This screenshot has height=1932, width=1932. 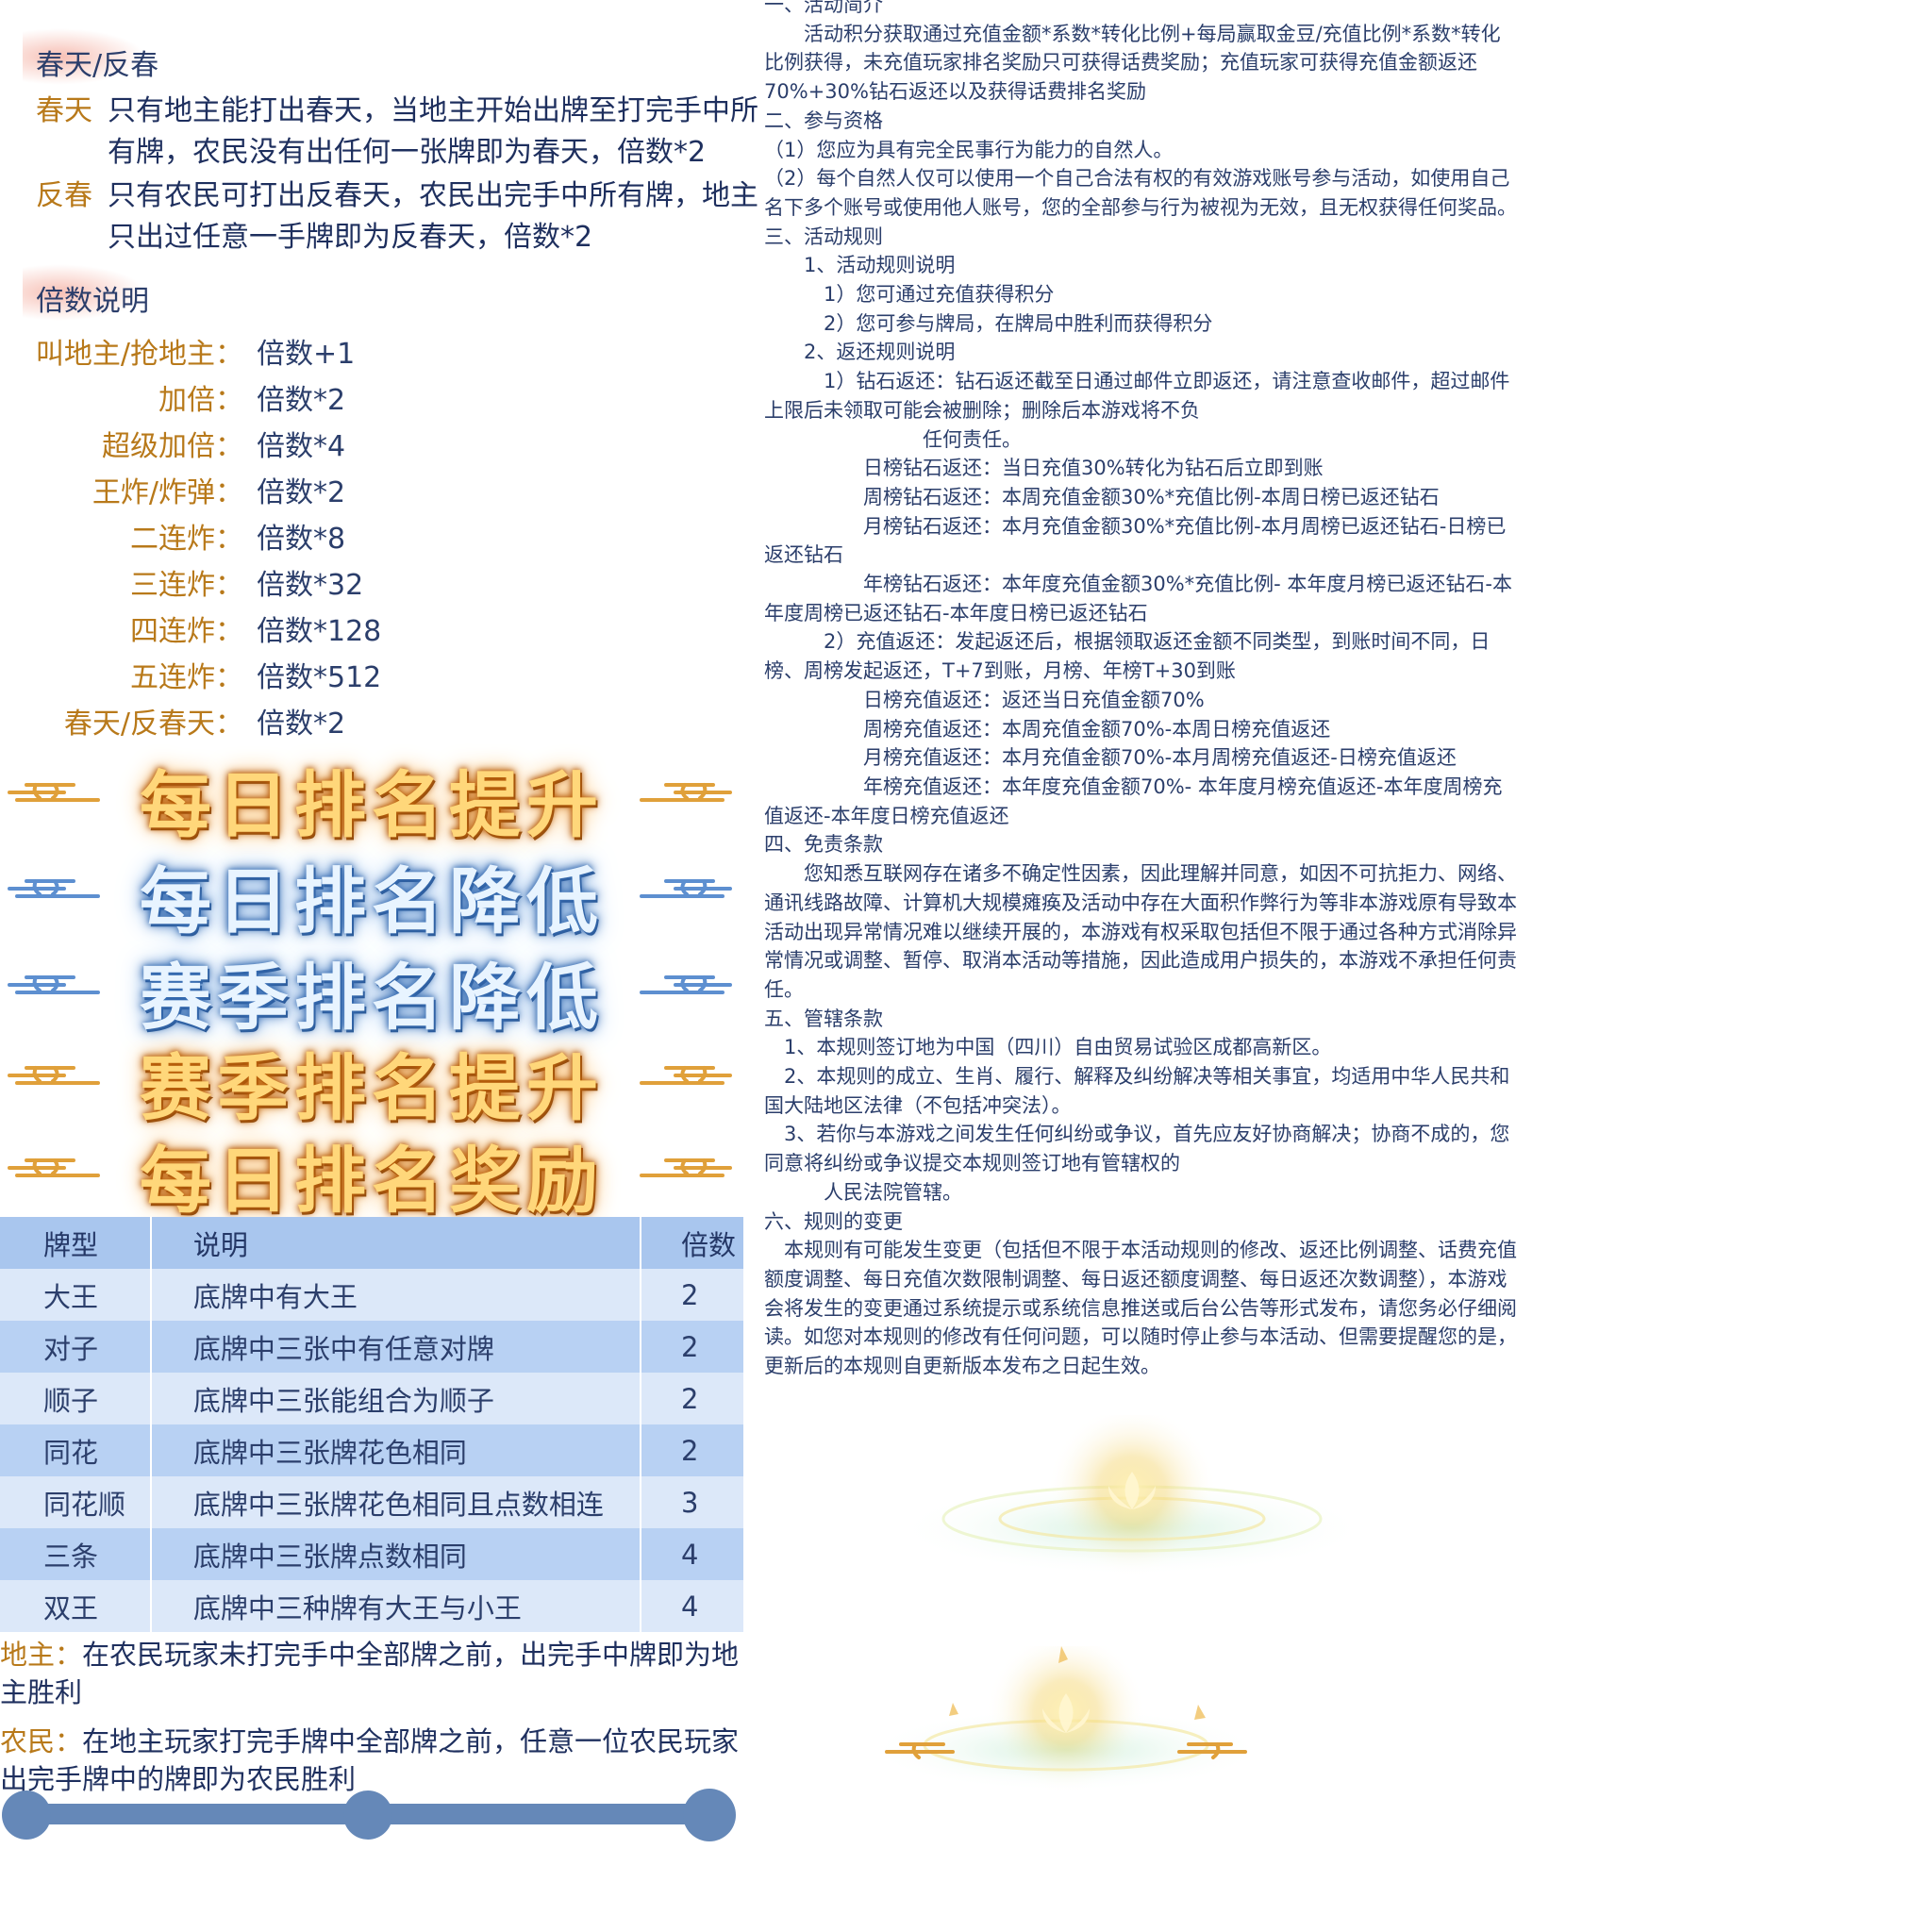 I want to click on multiplier-section-title: 倍数说明, so click(x=92, y=293).